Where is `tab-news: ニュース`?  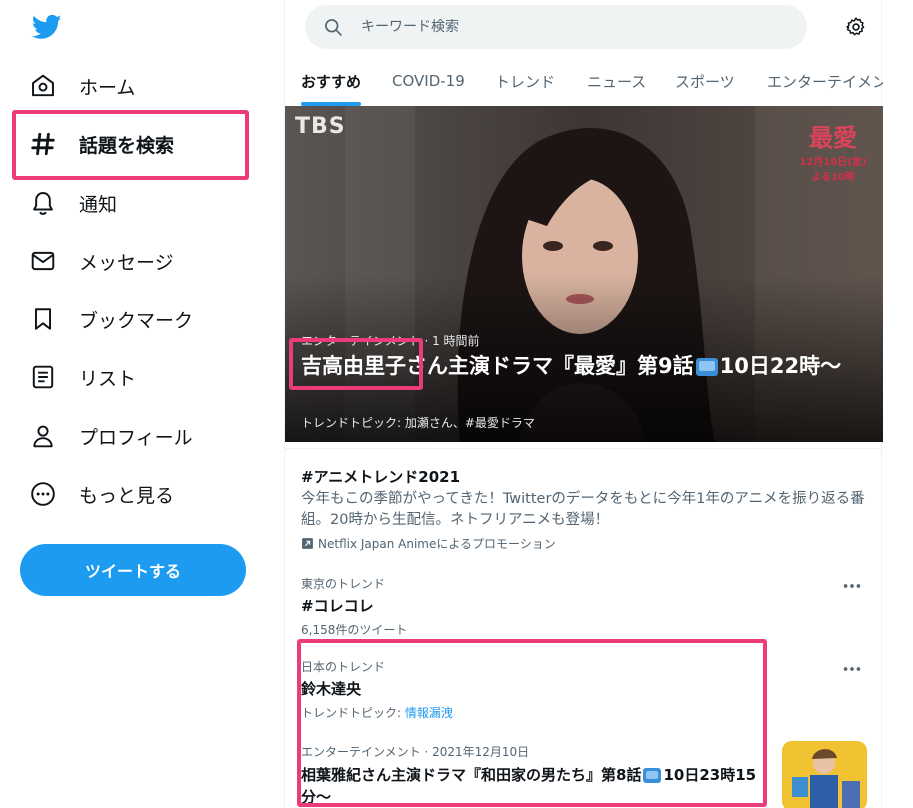
tab-news: ニュース is located at coordinates (616, 81).